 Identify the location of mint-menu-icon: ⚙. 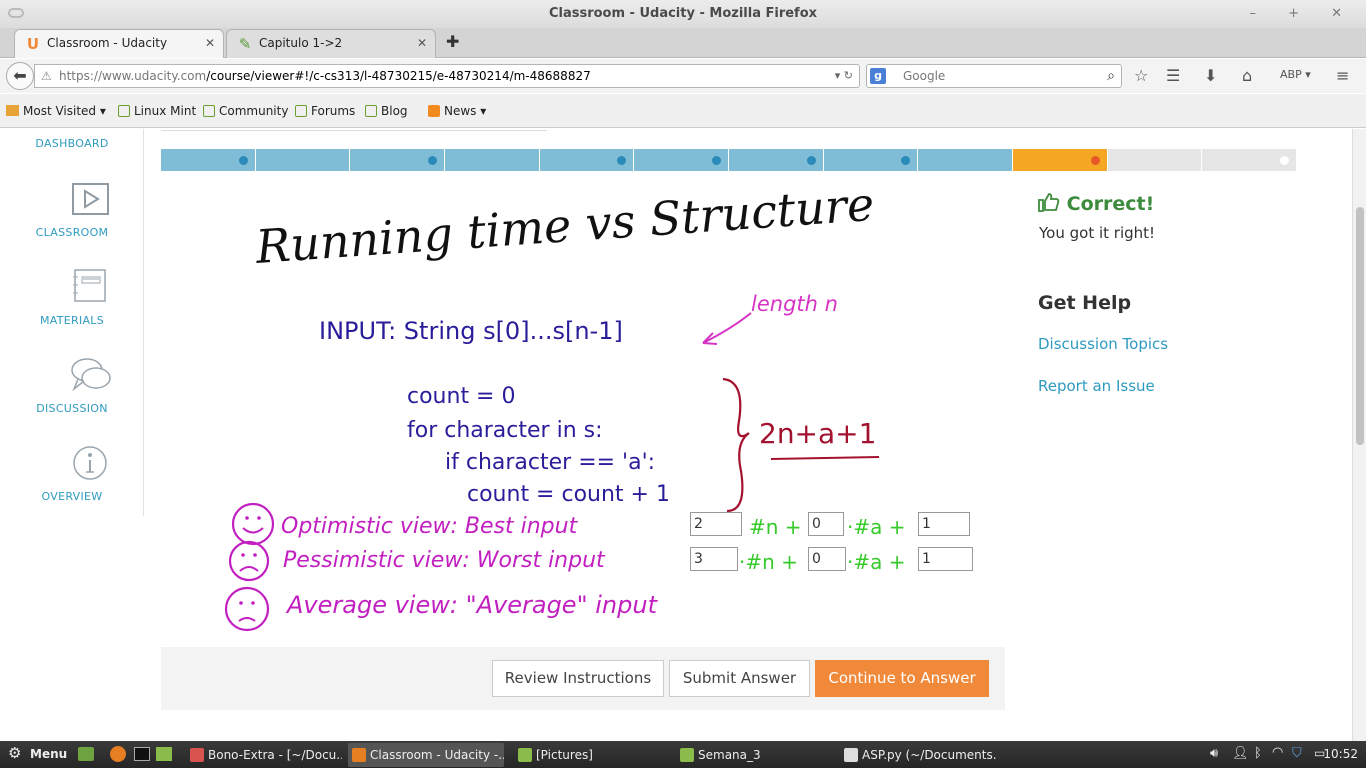
(14, 753).